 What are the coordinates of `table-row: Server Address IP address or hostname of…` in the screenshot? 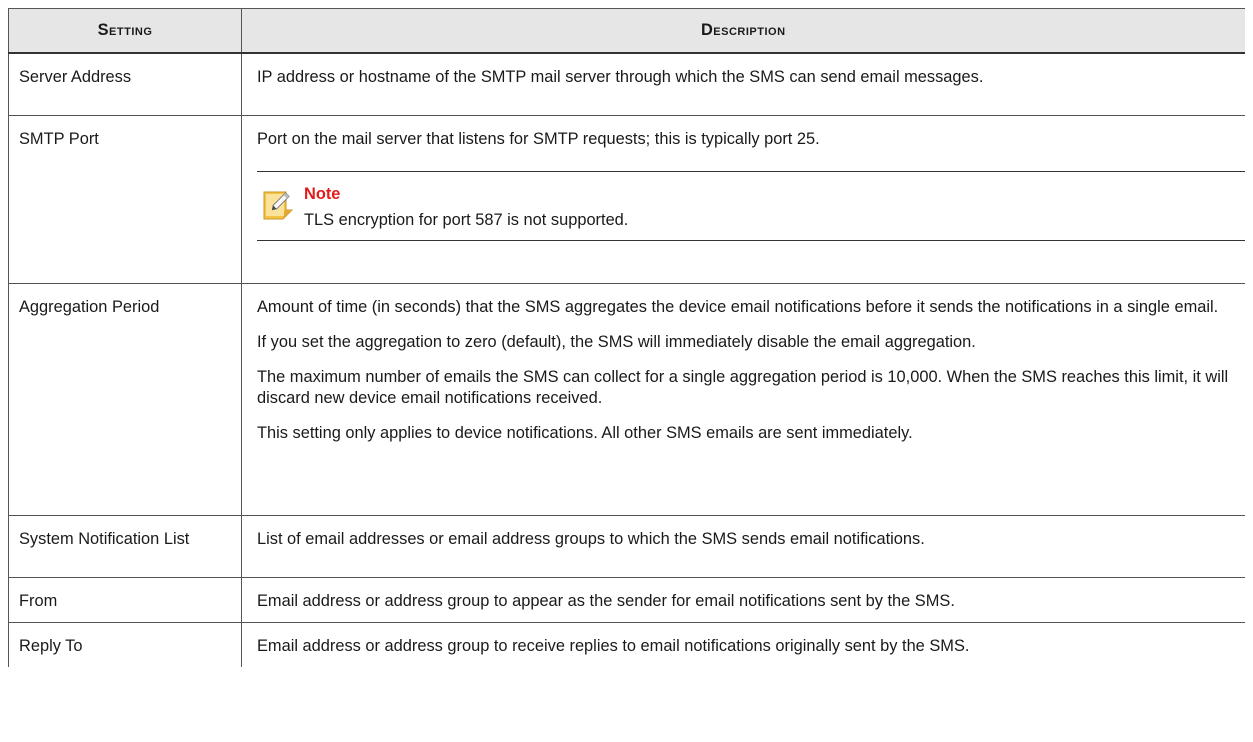 It's located at (626, 84).